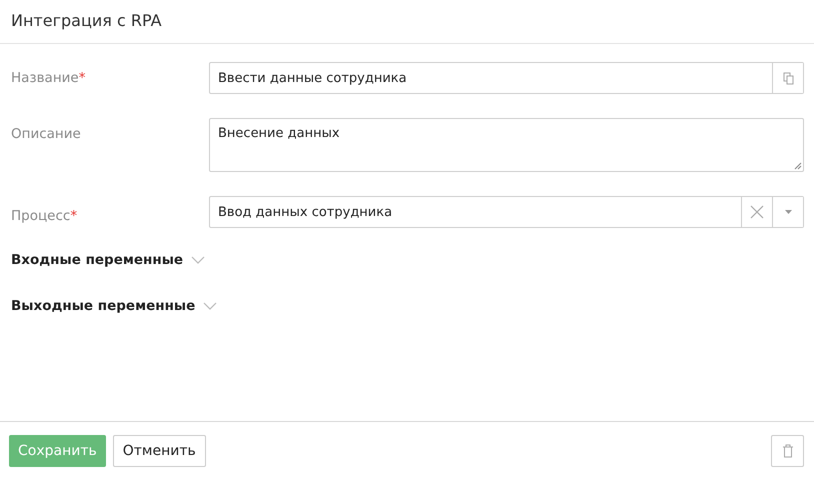  What do you see at coordinates (757, 212) in the screenshot?
I see `close-icon` at bounding box center [757, 212].